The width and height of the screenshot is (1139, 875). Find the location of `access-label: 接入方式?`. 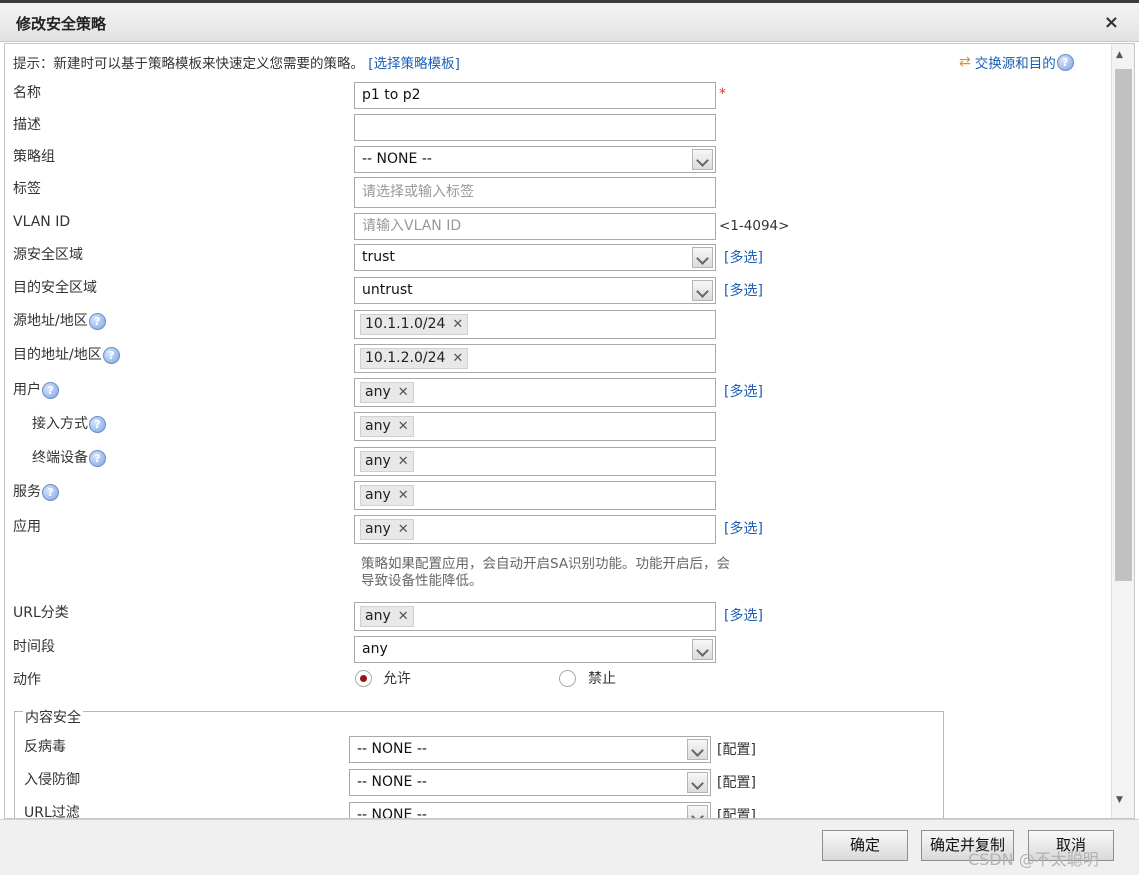

access-label: 接入方式? is located at coordinates (69, 423).